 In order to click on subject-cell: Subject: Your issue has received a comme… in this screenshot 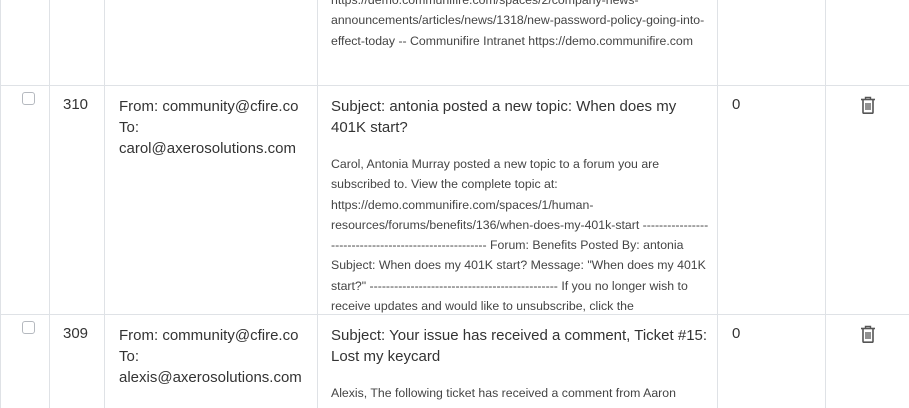, I will do `click(518, 361)`.